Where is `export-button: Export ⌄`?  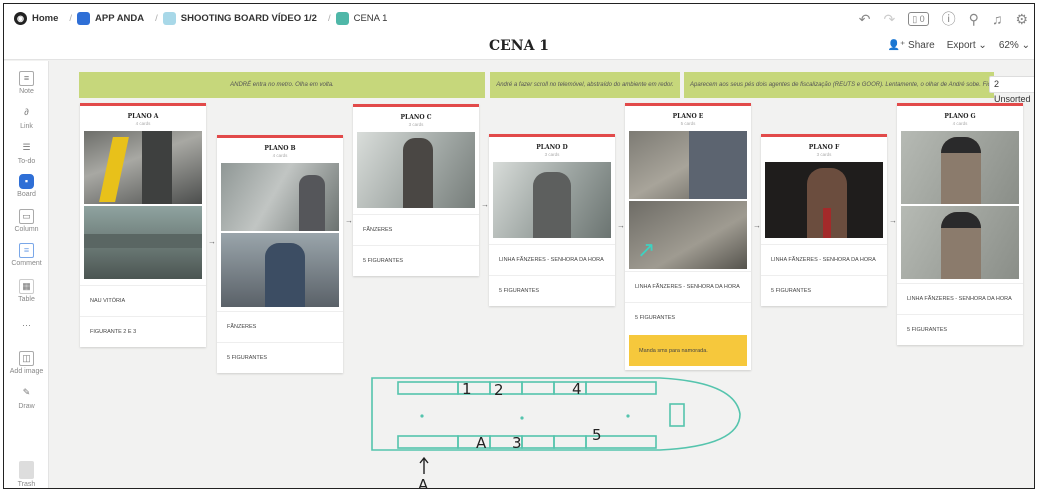
export-button: Export ⌄ is located at coordinates (967, 45).